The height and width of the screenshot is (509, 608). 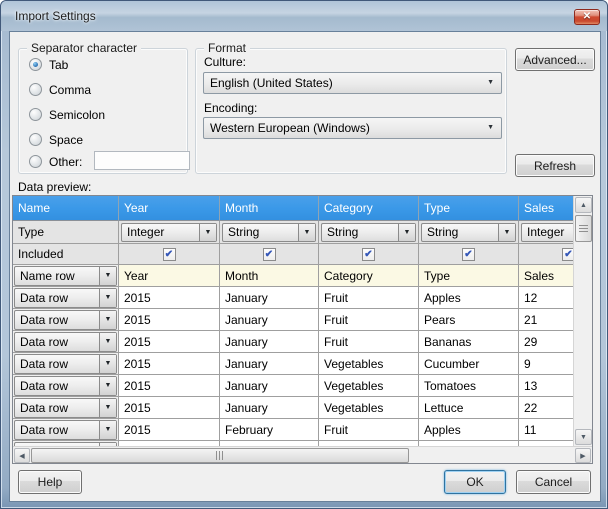 What do you see at coordinates (468, 232) in the screenshot?
I see `type-select-type: String ▼` at bounding box center [468, 232].